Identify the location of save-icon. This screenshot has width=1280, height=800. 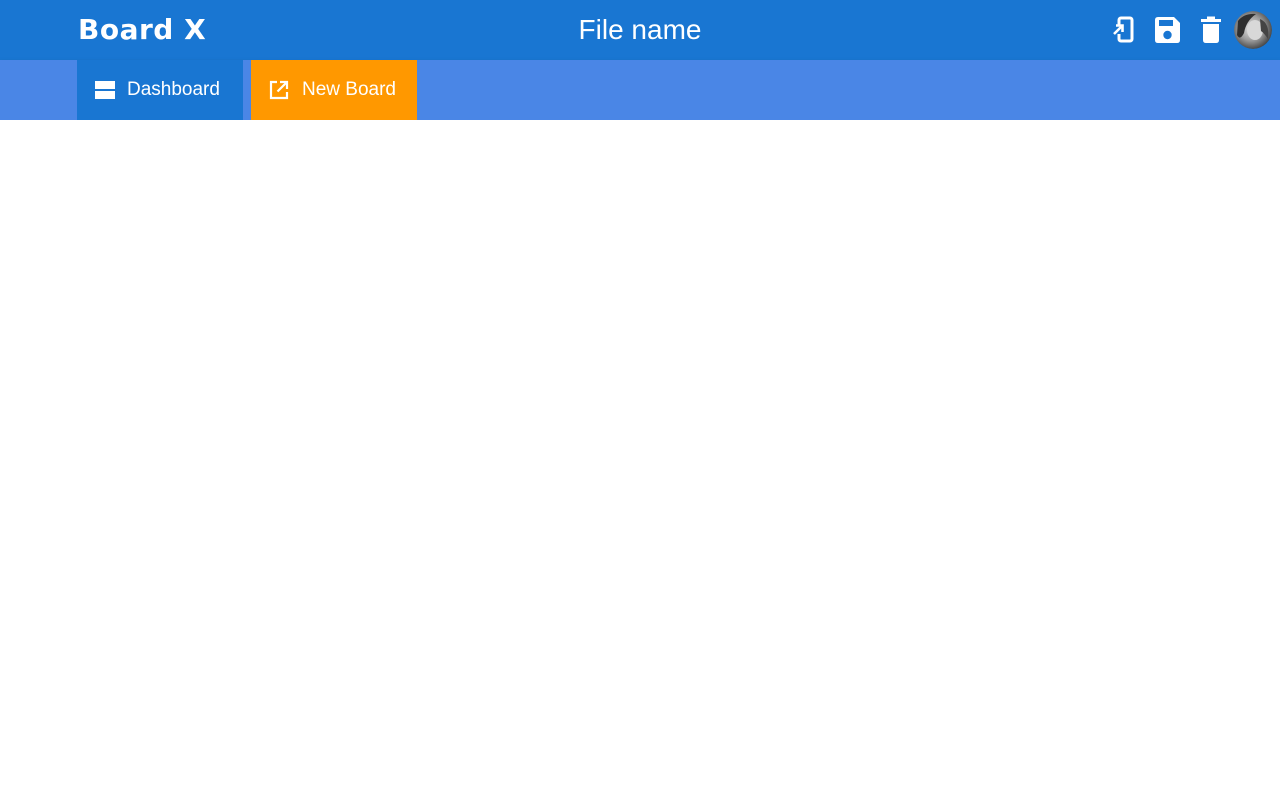
(1167, 30).